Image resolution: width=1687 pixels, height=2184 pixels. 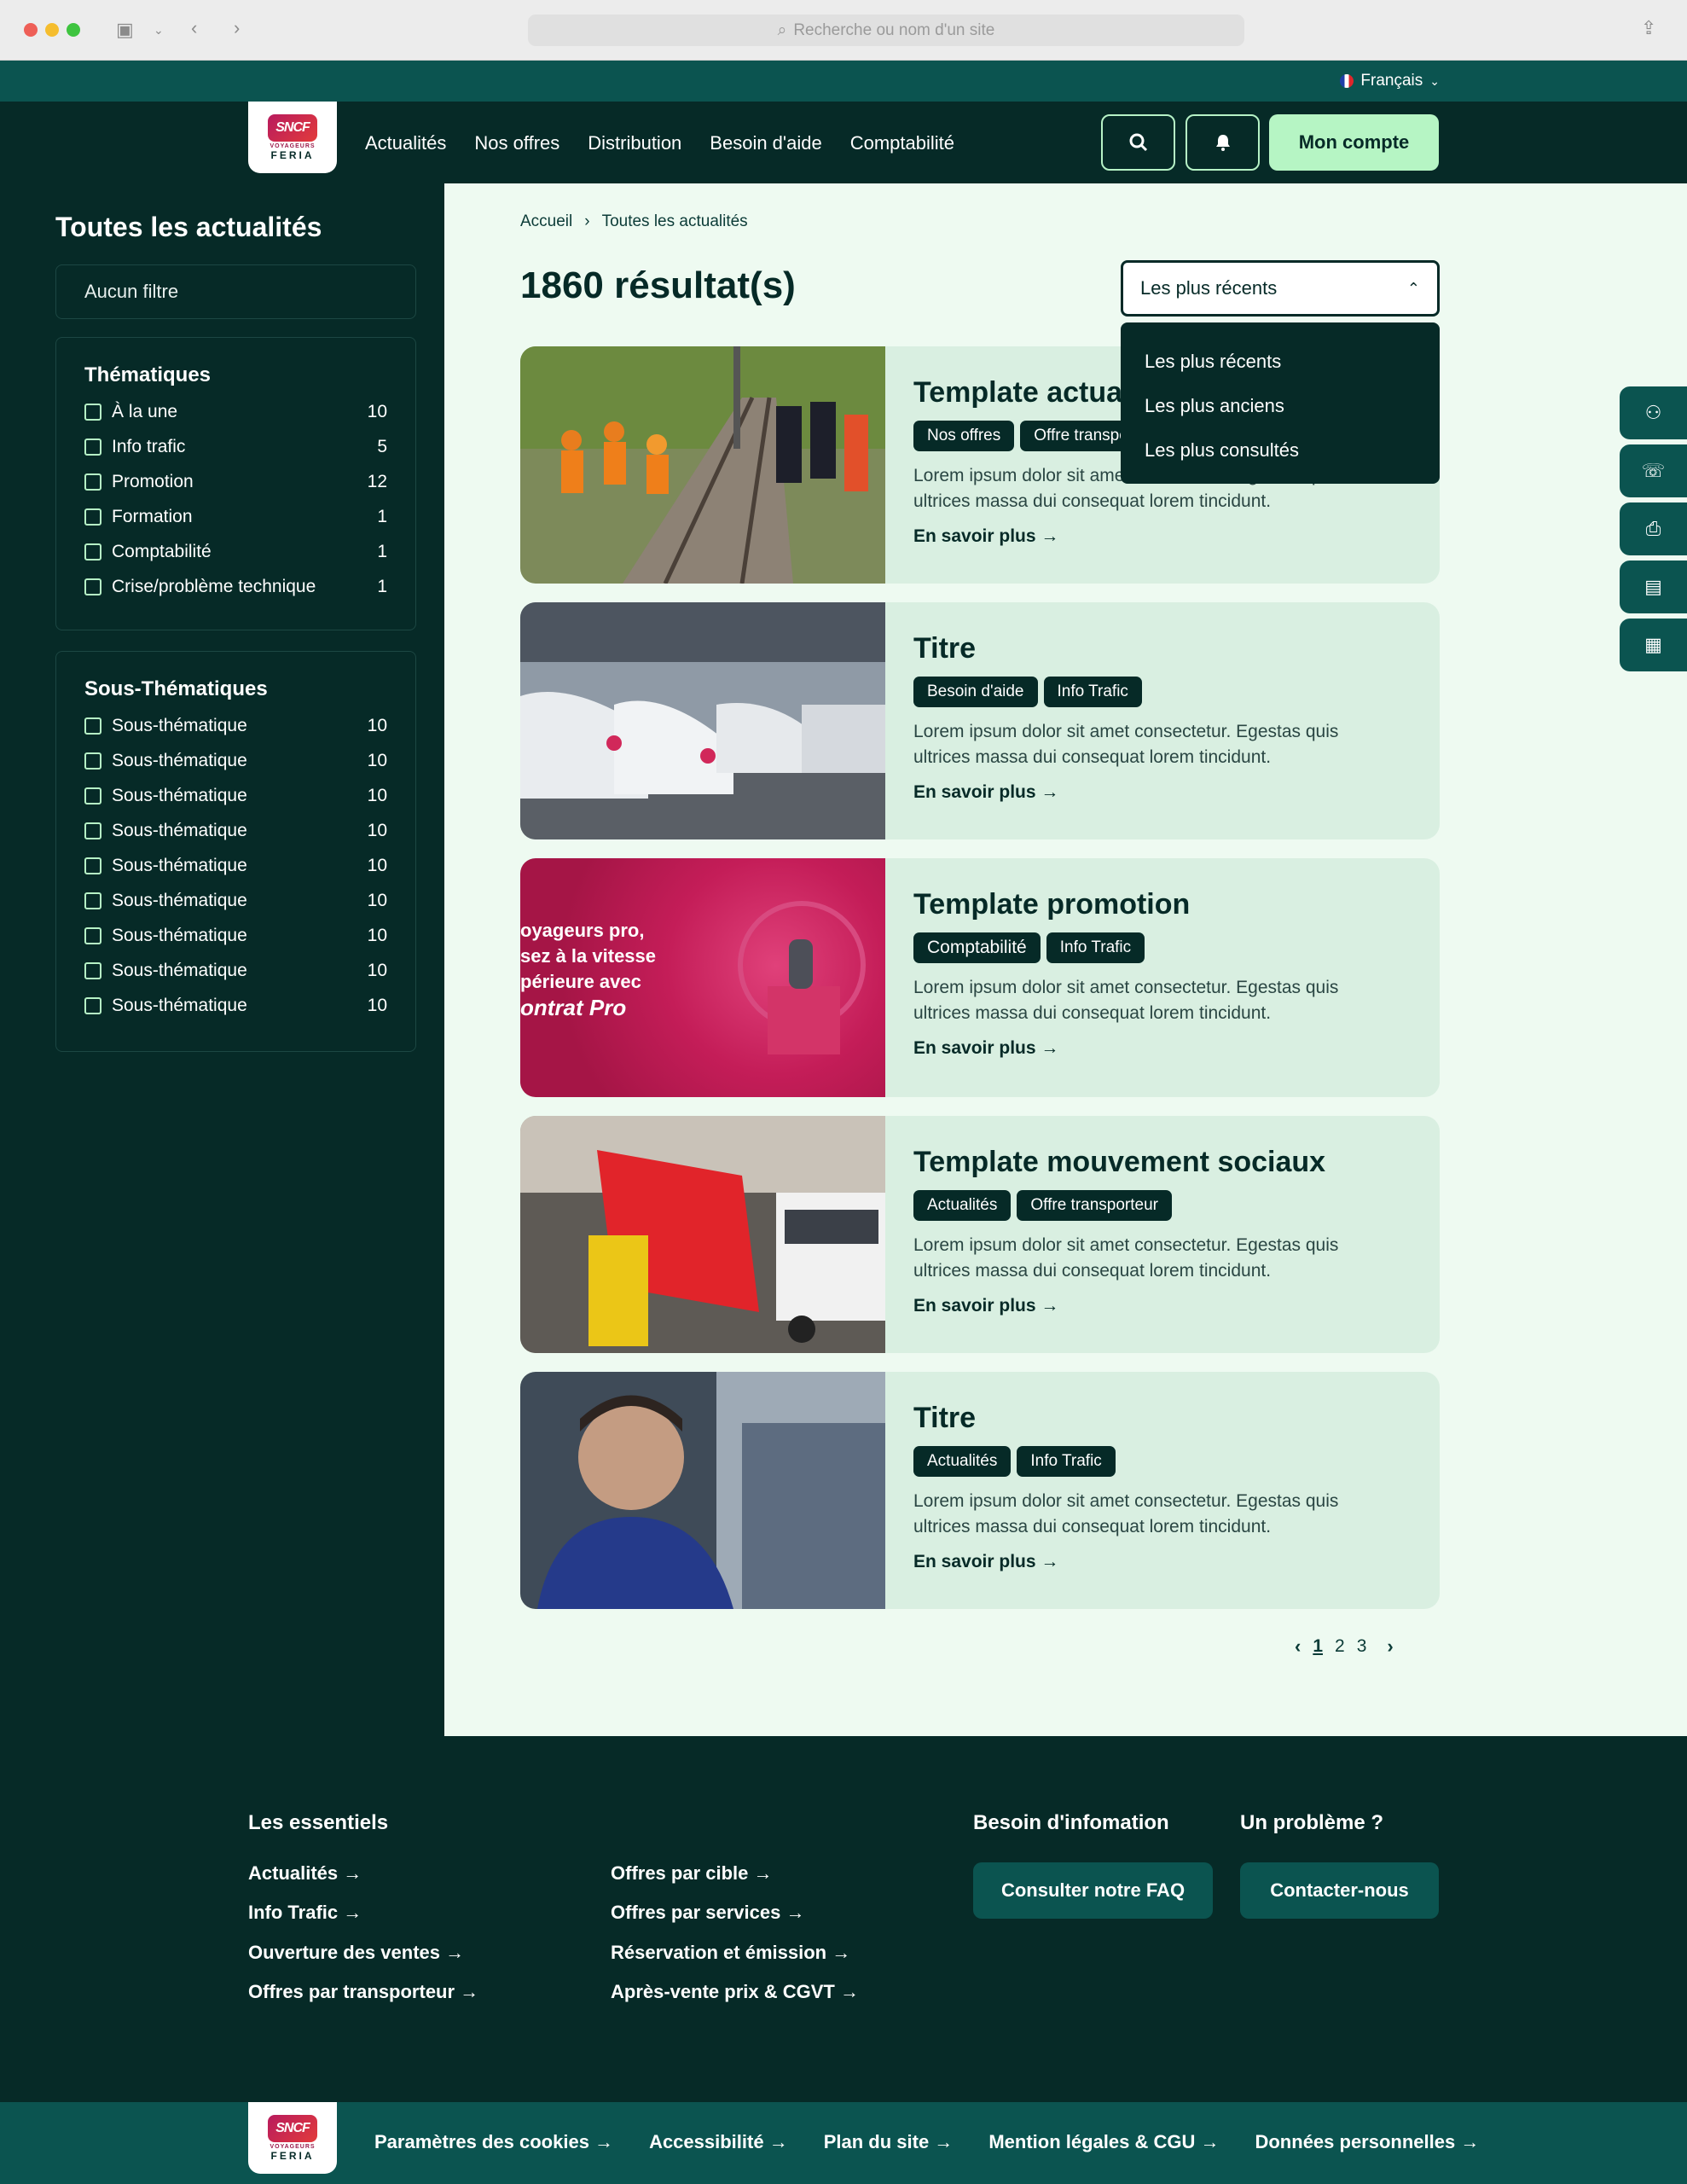 What do you see at coordinates (406, 143) in the screenshot?
I see `nav-item-actualites: Actualités` at bounding box center [406, 143].